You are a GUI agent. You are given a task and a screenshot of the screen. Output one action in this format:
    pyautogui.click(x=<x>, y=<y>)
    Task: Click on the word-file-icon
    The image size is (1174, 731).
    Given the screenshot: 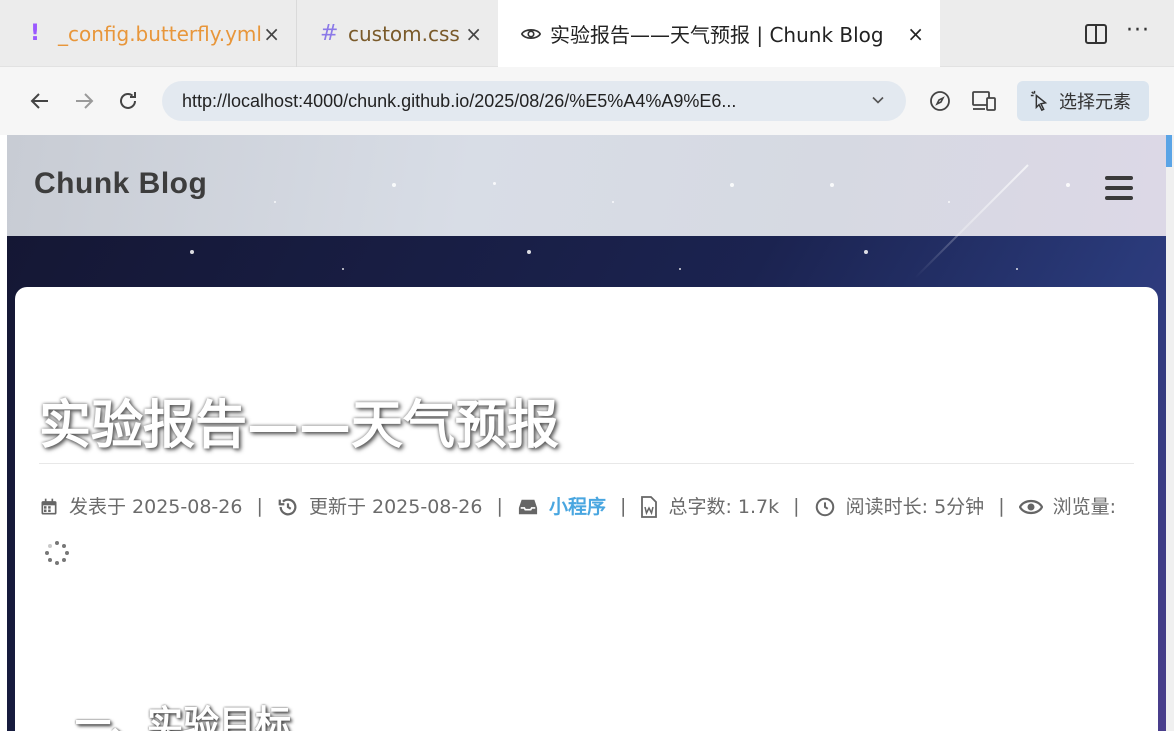 What is the action you would take?
    pyautogui.click(x=649, y=506)
    